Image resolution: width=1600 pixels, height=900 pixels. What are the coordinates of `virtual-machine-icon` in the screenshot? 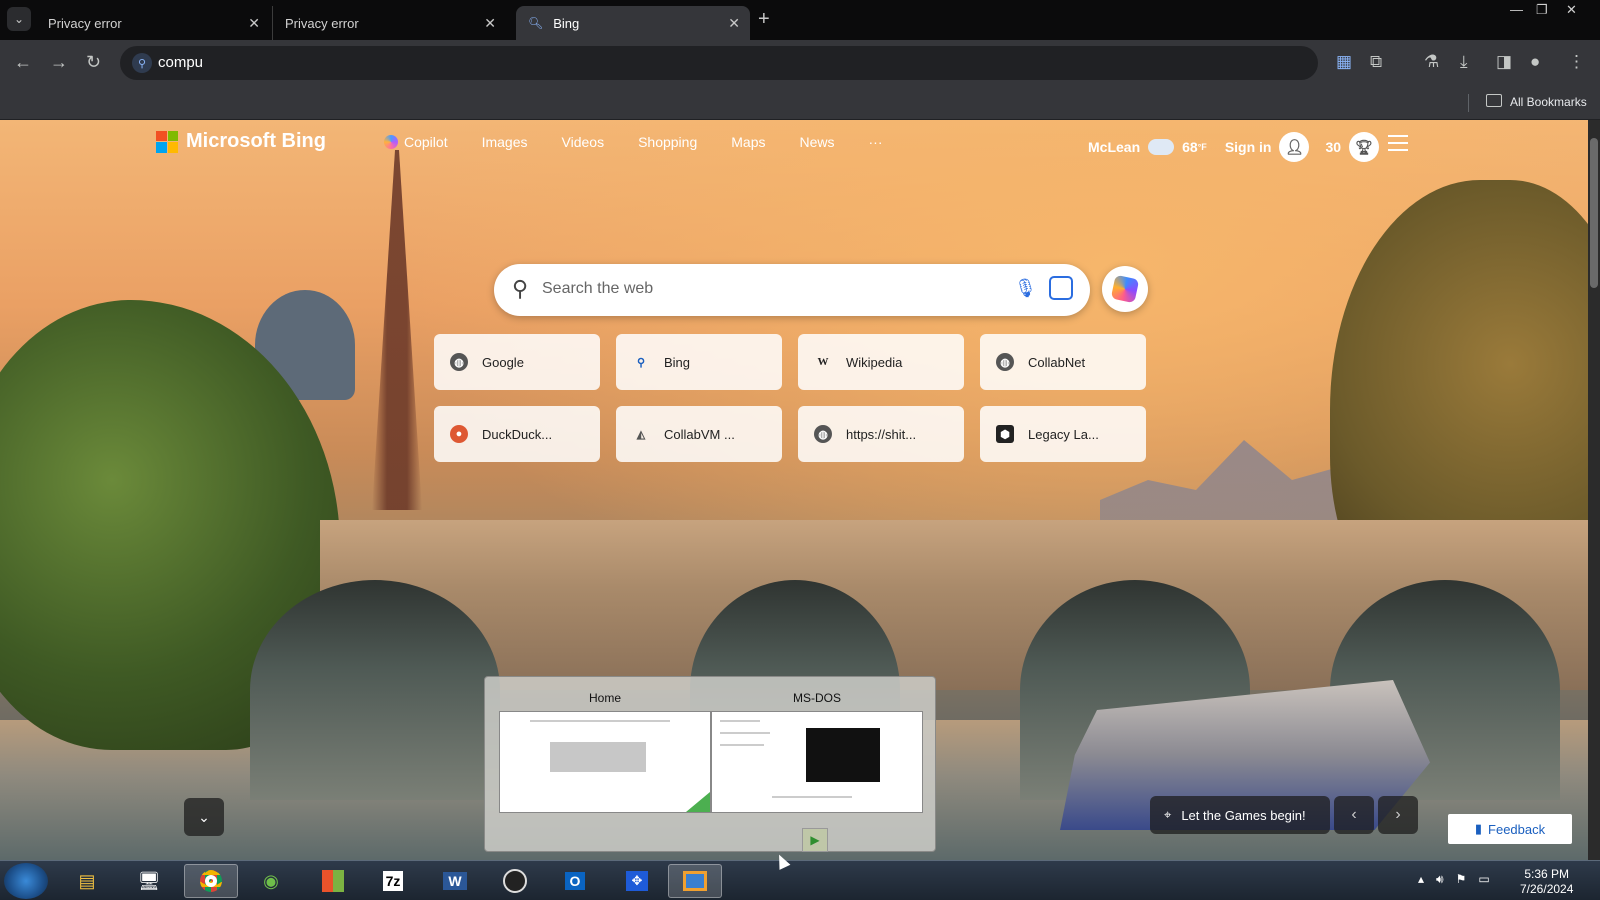 It's located at (695, 881).